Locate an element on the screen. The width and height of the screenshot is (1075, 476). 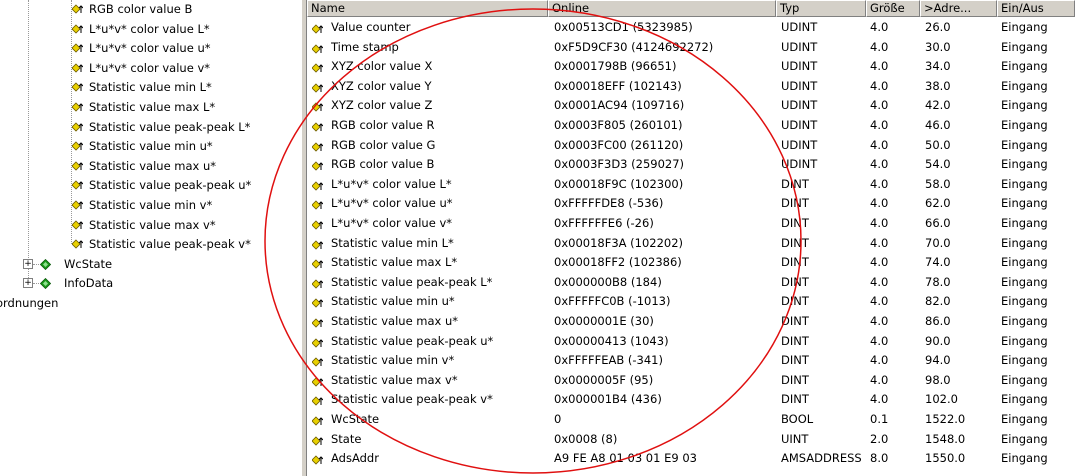
cell-typ: UINT is located at coordinates (795, 438).